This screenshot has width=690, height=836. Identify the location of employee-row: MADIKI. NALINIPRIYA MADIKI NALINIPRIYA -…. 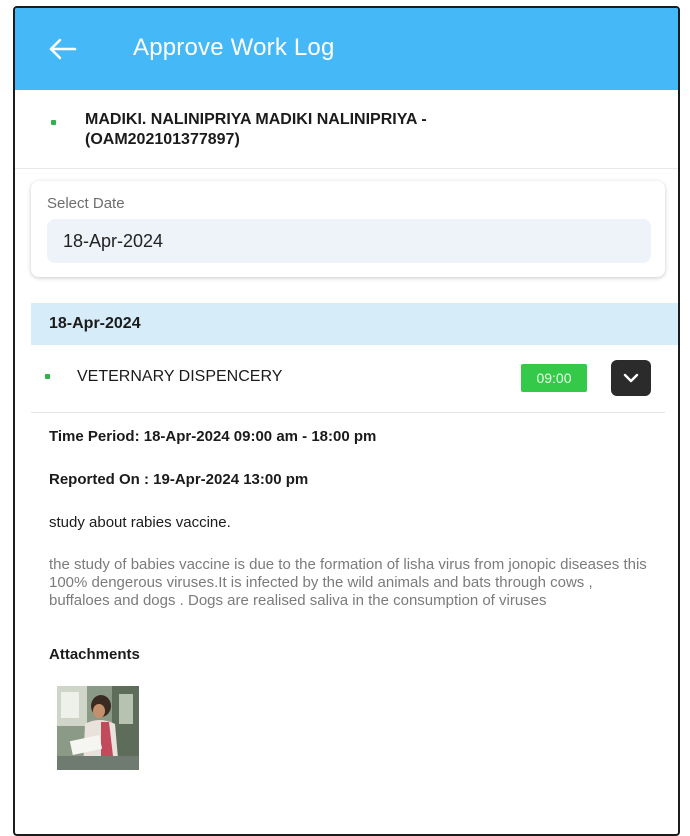
(346, 129).